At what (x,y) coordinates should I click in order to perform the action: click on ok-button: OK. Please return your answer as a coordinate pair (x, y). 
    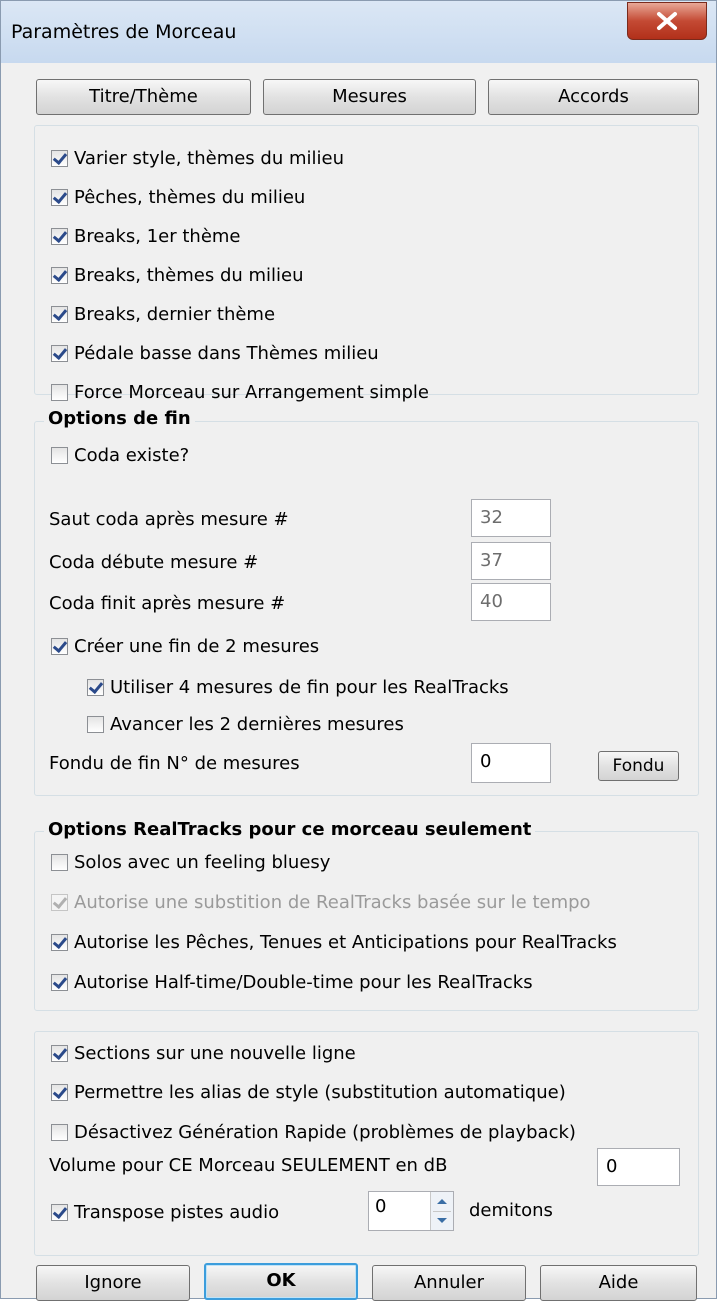
    Looking at the image, I should click on (281, 1281).